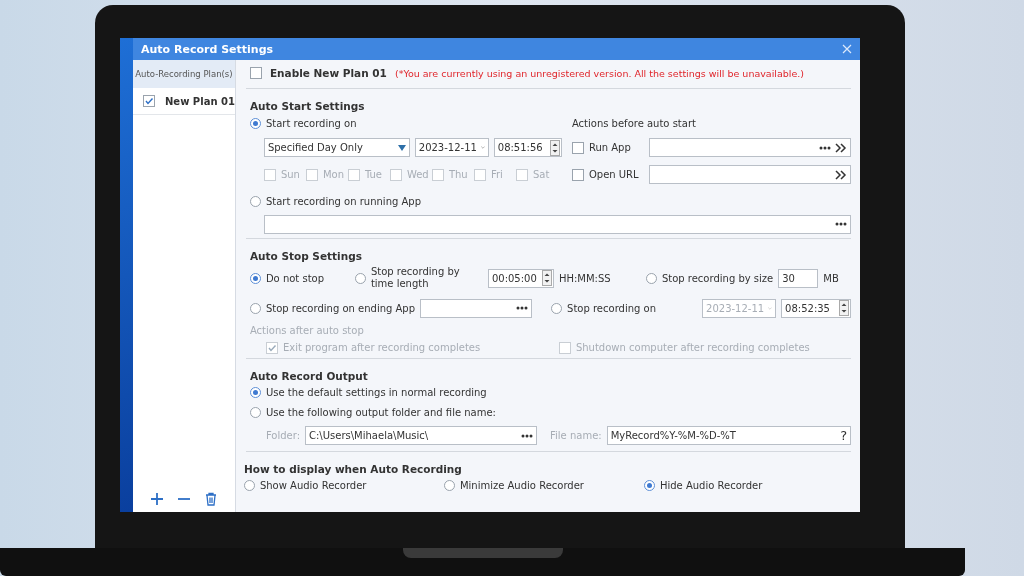  What do you see at coordinates (844, 435) in the screenshot?
I see `help-button: ?` at bounding box center [844, 435].